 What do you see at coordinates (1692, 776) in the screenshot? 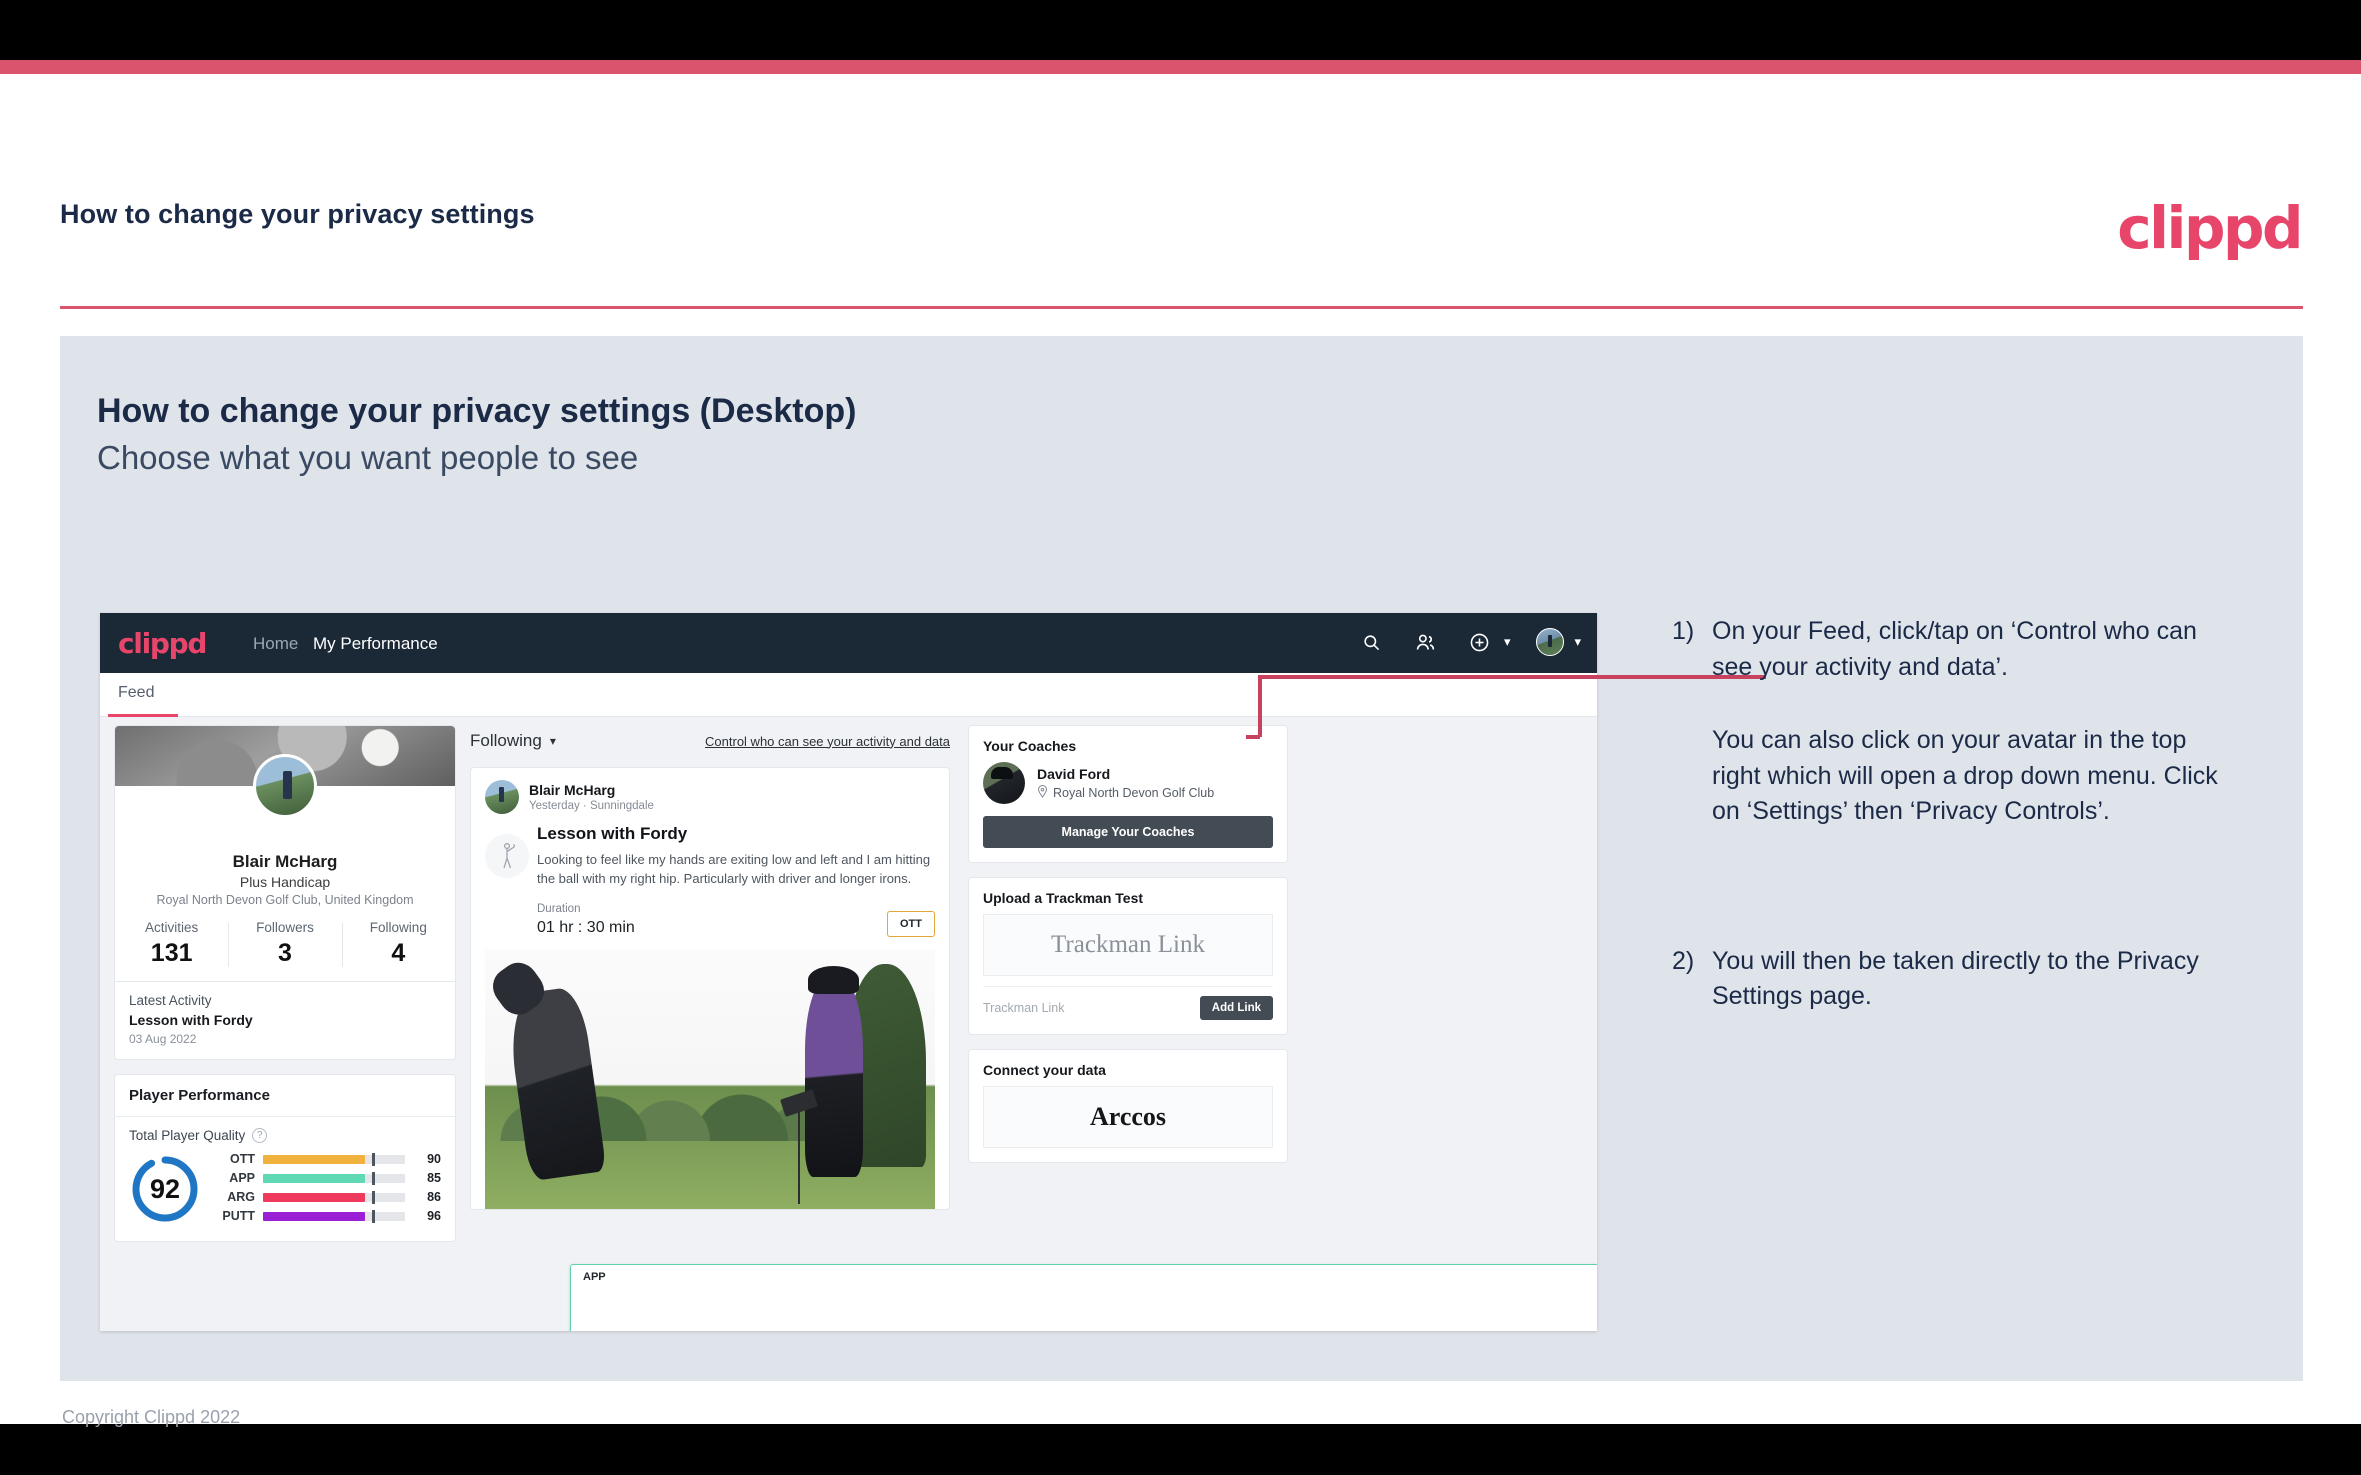
I see `instruction-number` at bounding box center [1692, 776].